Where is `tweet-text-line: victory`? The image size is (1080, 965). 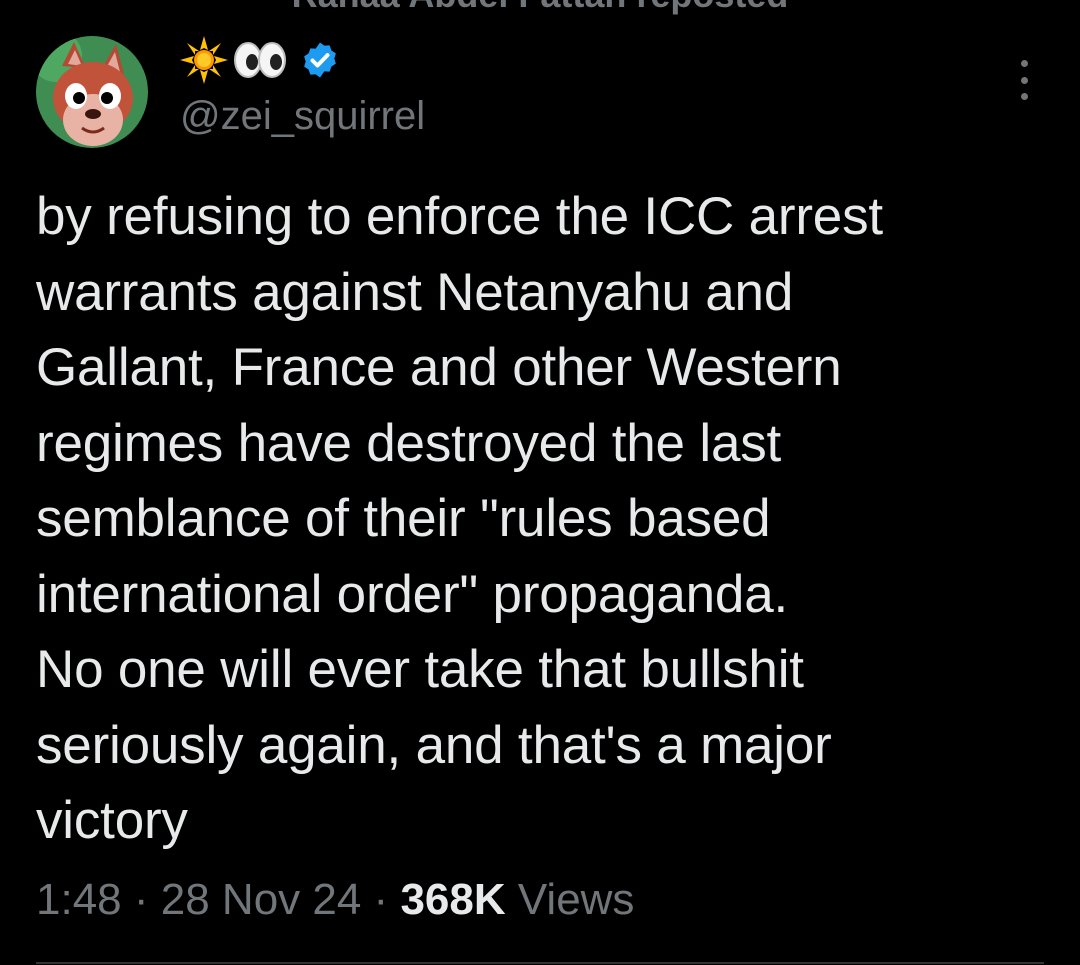 tweet-text-line: victory is located at coordinates (112, 820).